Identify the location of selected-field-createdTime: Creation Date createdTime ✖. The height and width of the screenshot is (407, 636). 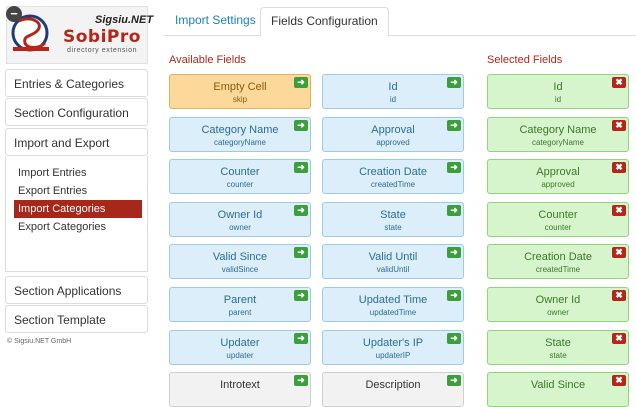
(558, 261).